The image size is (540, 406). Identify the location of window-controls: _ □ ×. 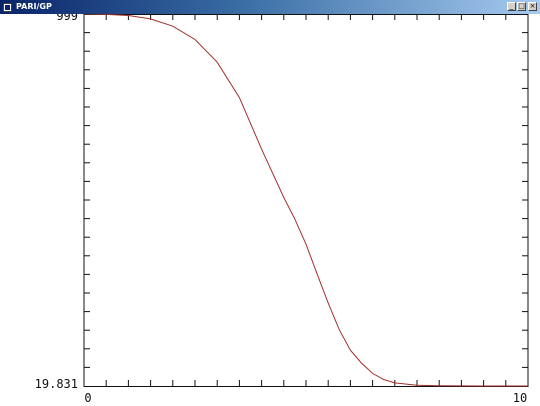
(522, 6).